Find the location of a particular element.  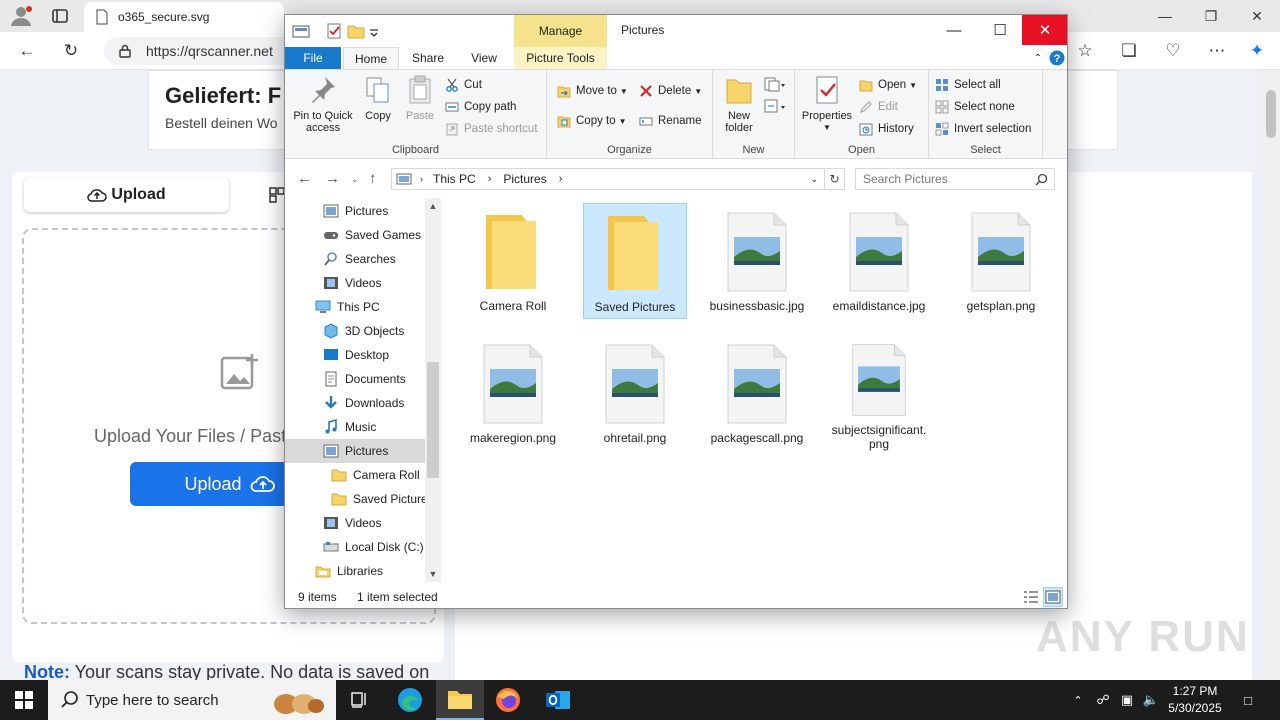

image-file-item: ohretail.png is located at coordinates (635, 393).